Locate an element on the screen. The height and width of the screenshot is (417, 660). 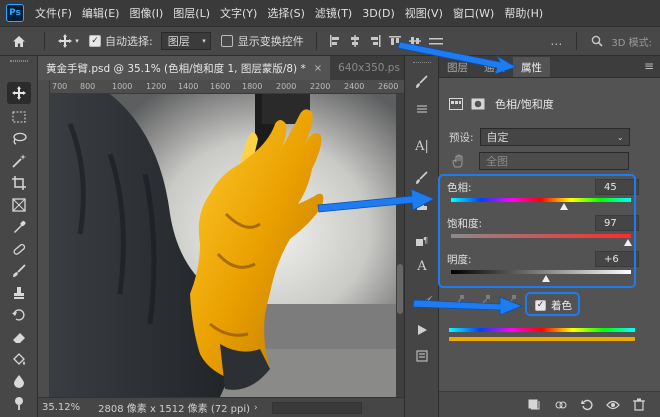
colorize-highlight-box is located at coordinates (552, 304).